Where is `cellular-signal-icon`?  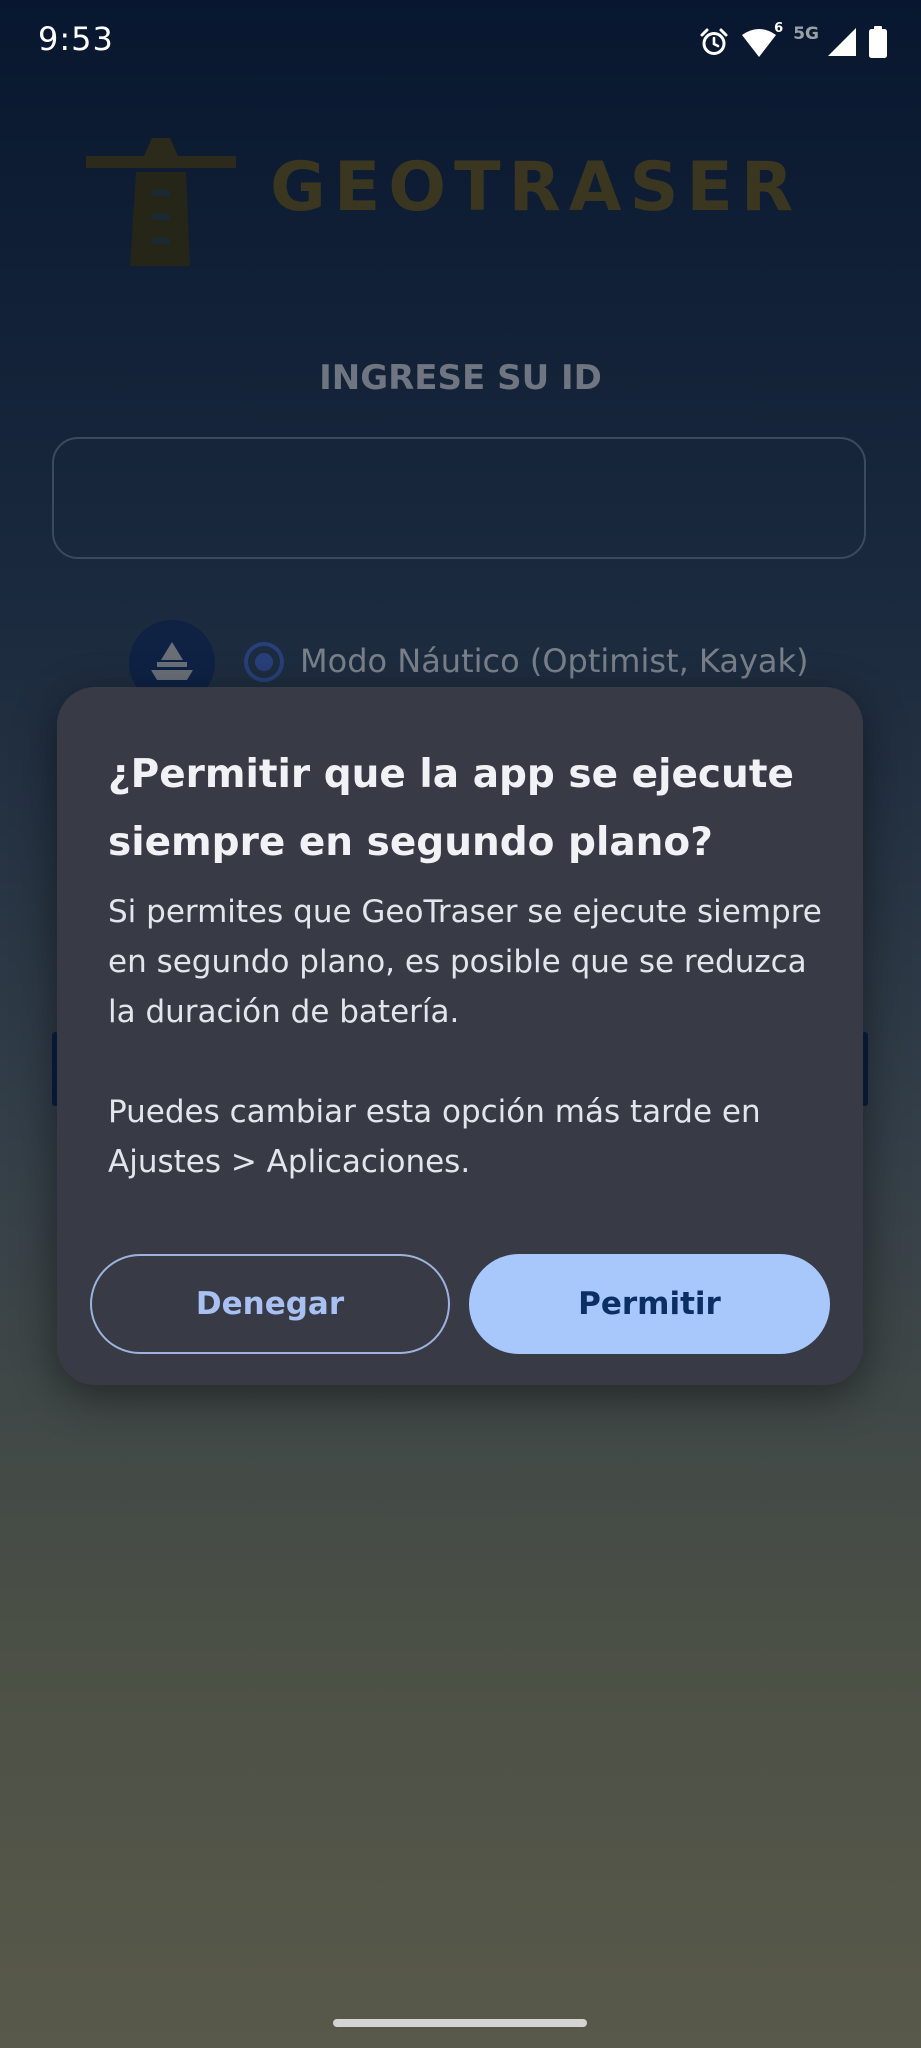 cellular-signal-icon is located at coordinates (842, 42).